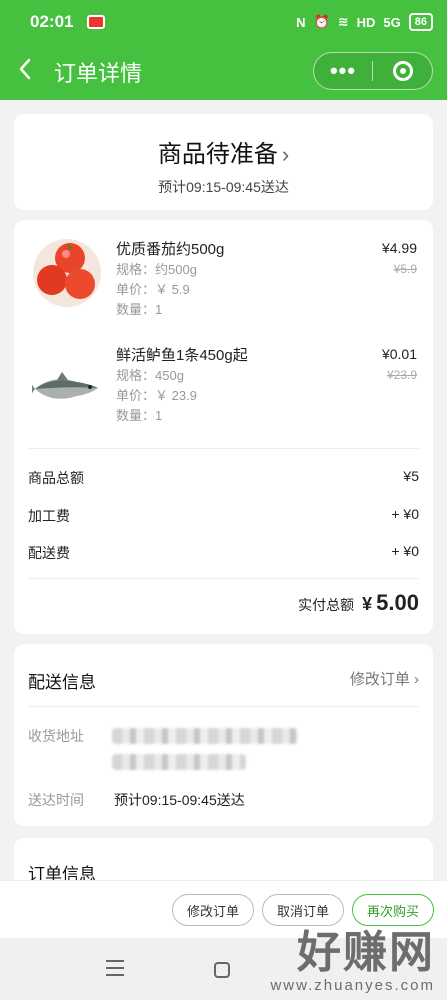 The width and height of the screenshot is (447, 1000). Describe the element at coordinates (65, 385) in the screenshot. I see `fish-image` at that location.